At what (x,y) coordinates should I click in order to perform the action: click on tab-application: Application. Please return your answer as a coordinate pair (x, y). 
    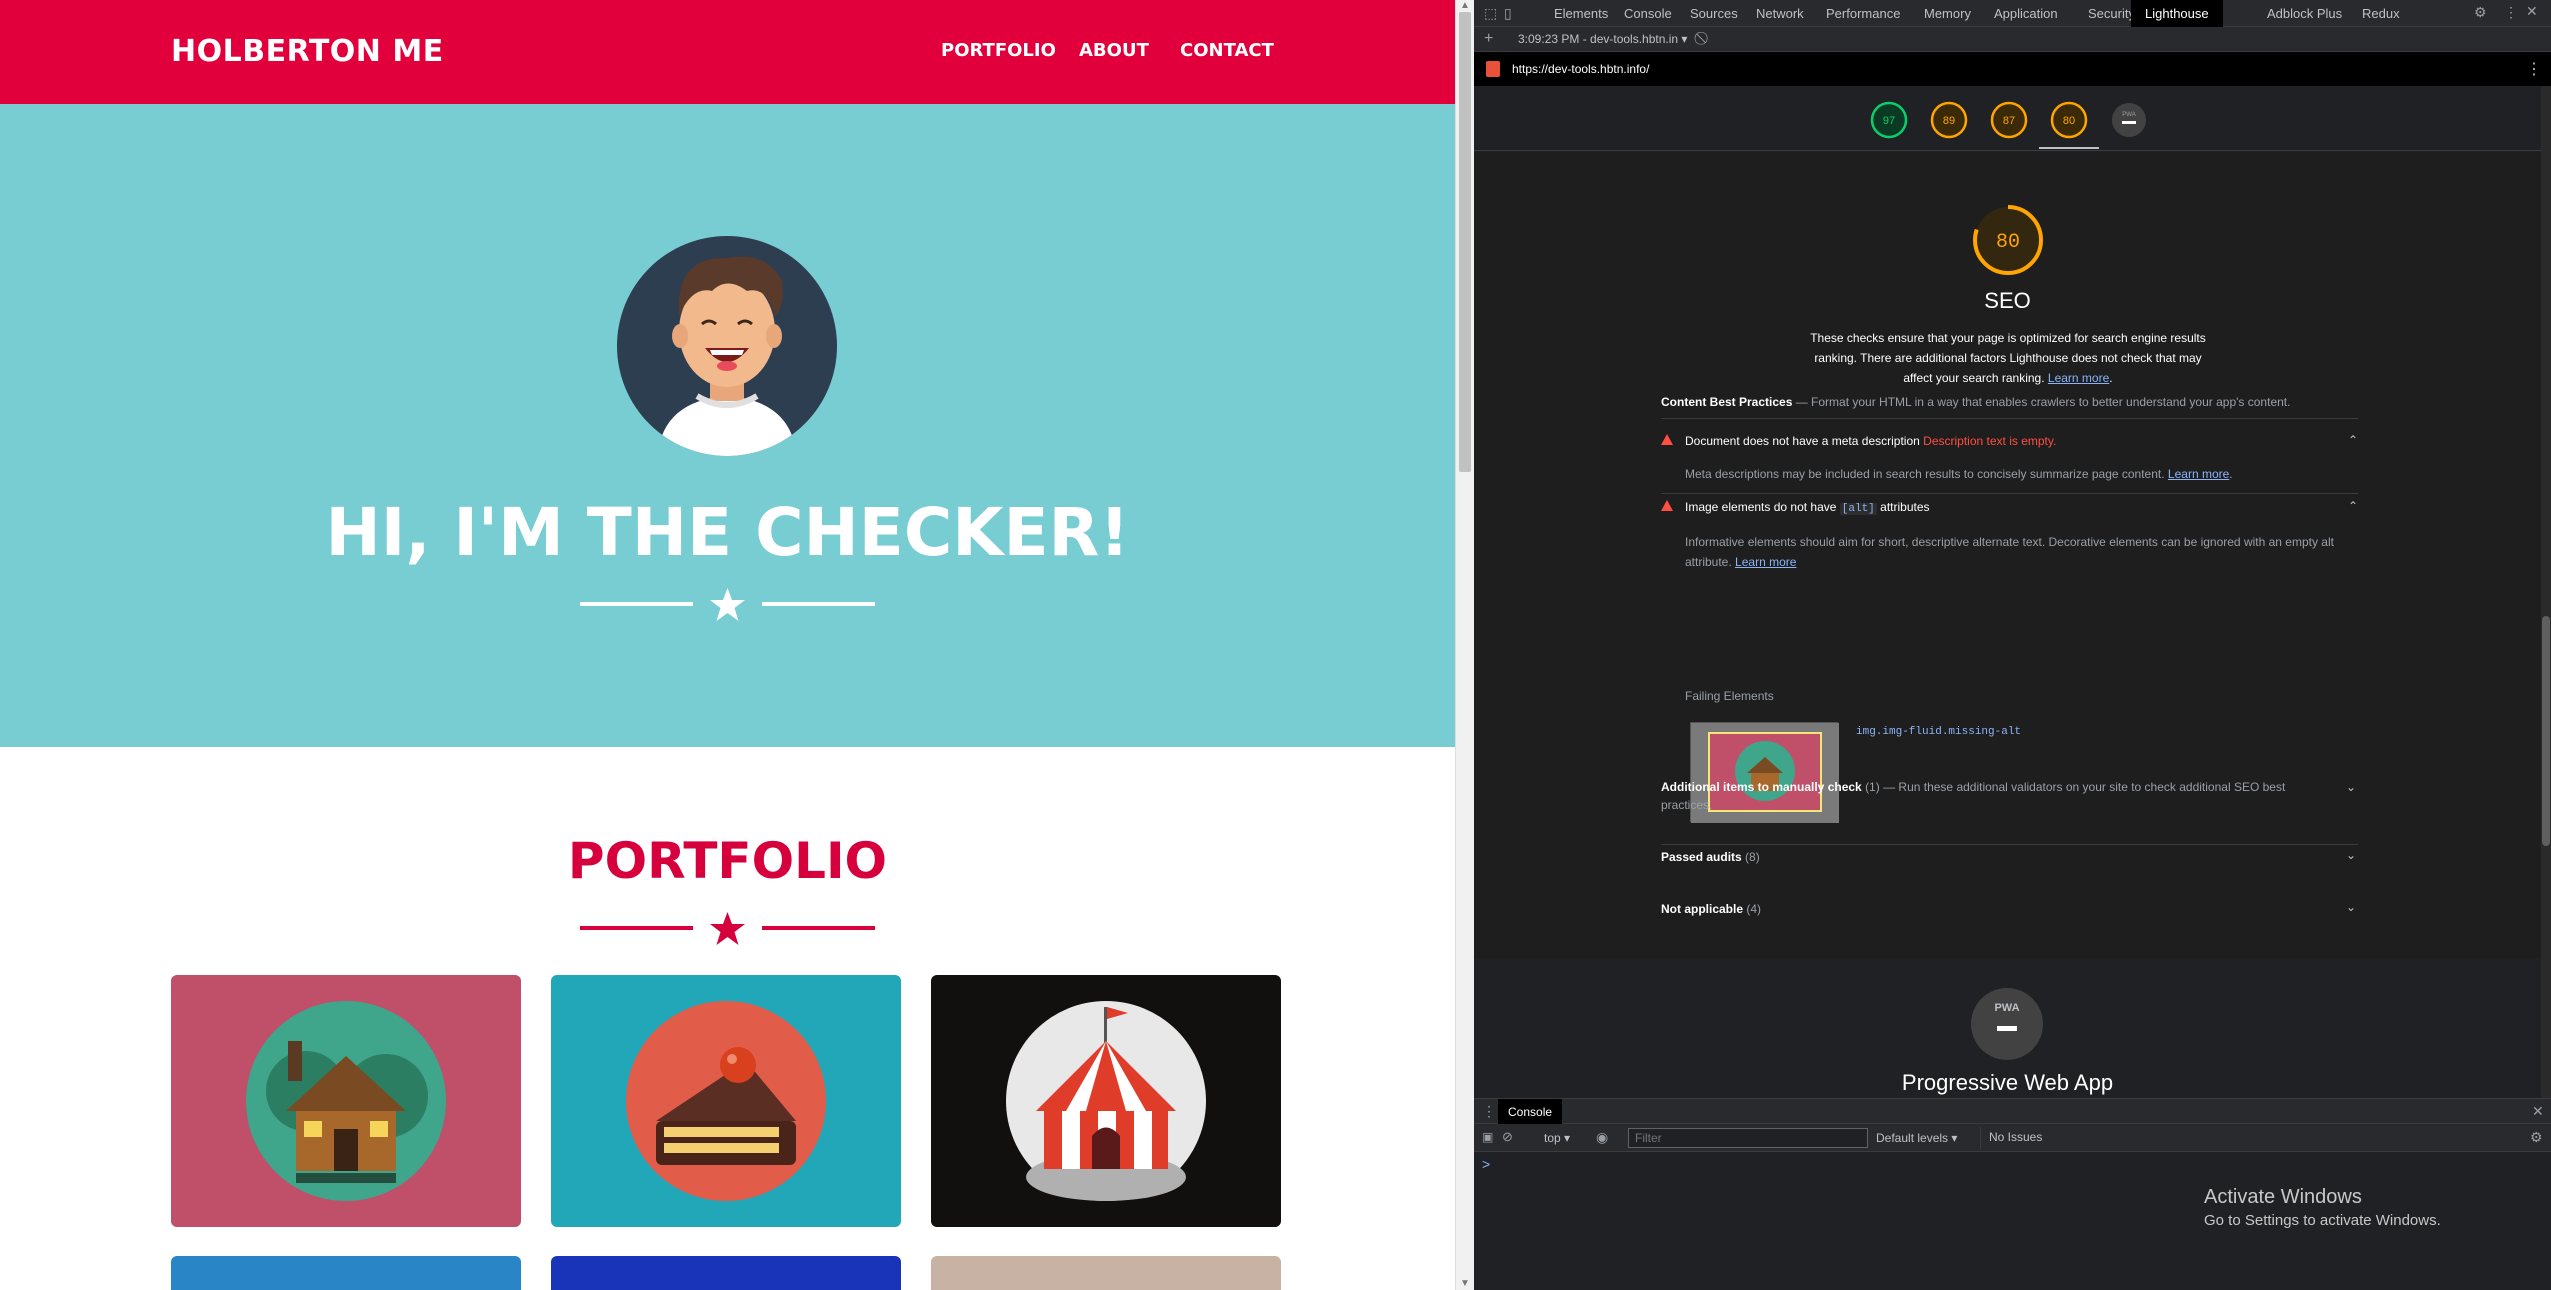
    Looking at the image, I should click on (2026, 13).